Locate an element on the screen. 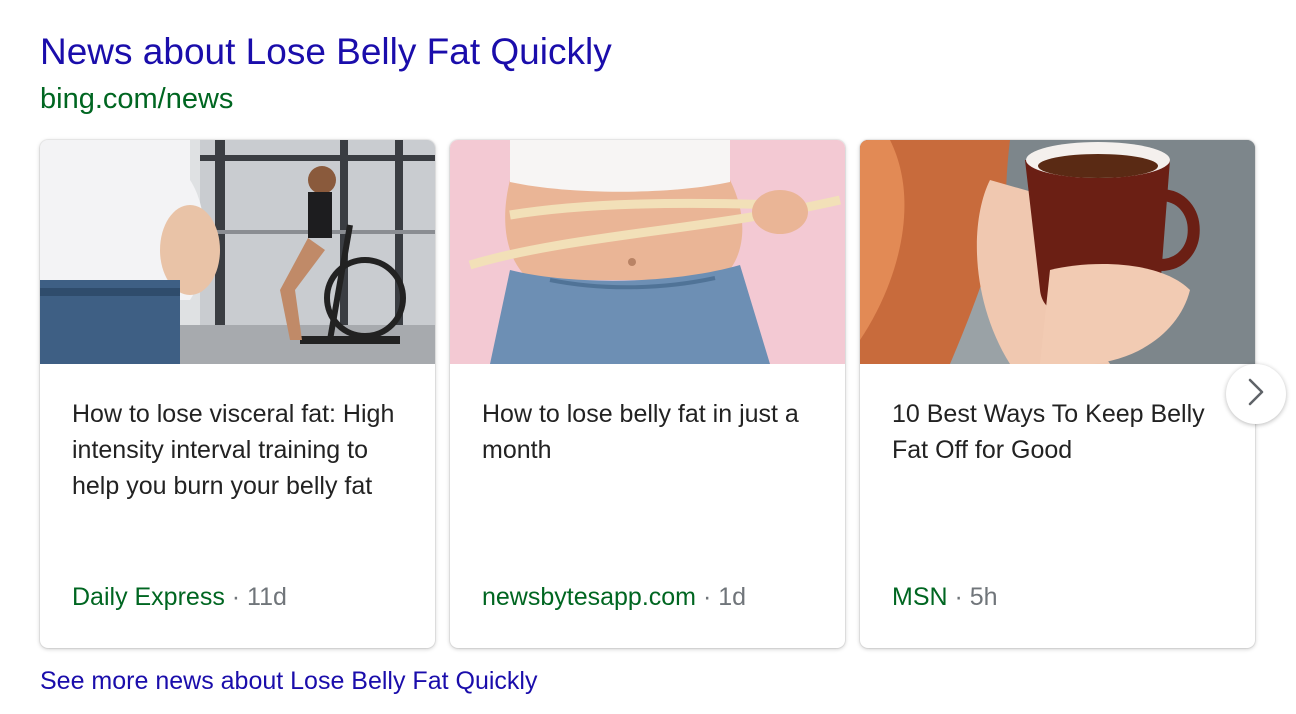 Image resolution: width=1296 pixels, height=714 pixels. news-card-age: 5h is located at coordinates (983, 597).